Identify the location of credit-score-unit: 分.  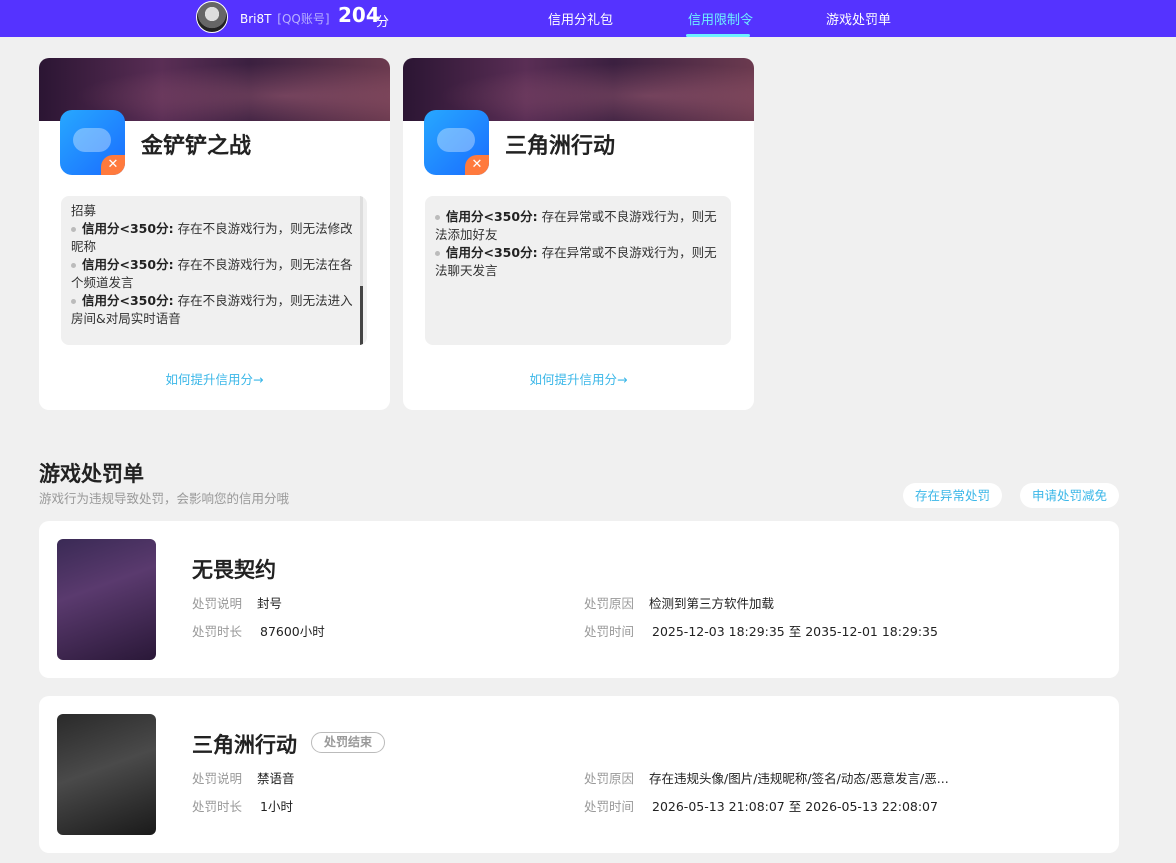
(383, 22).